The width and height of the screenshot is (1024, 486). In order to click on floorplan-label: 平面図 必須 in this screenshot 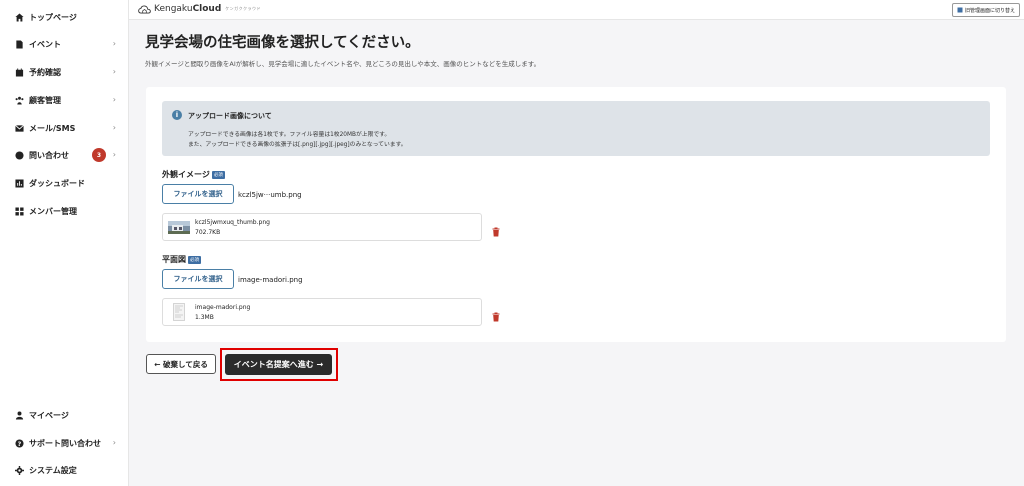, I will do `click(181, 259)`.